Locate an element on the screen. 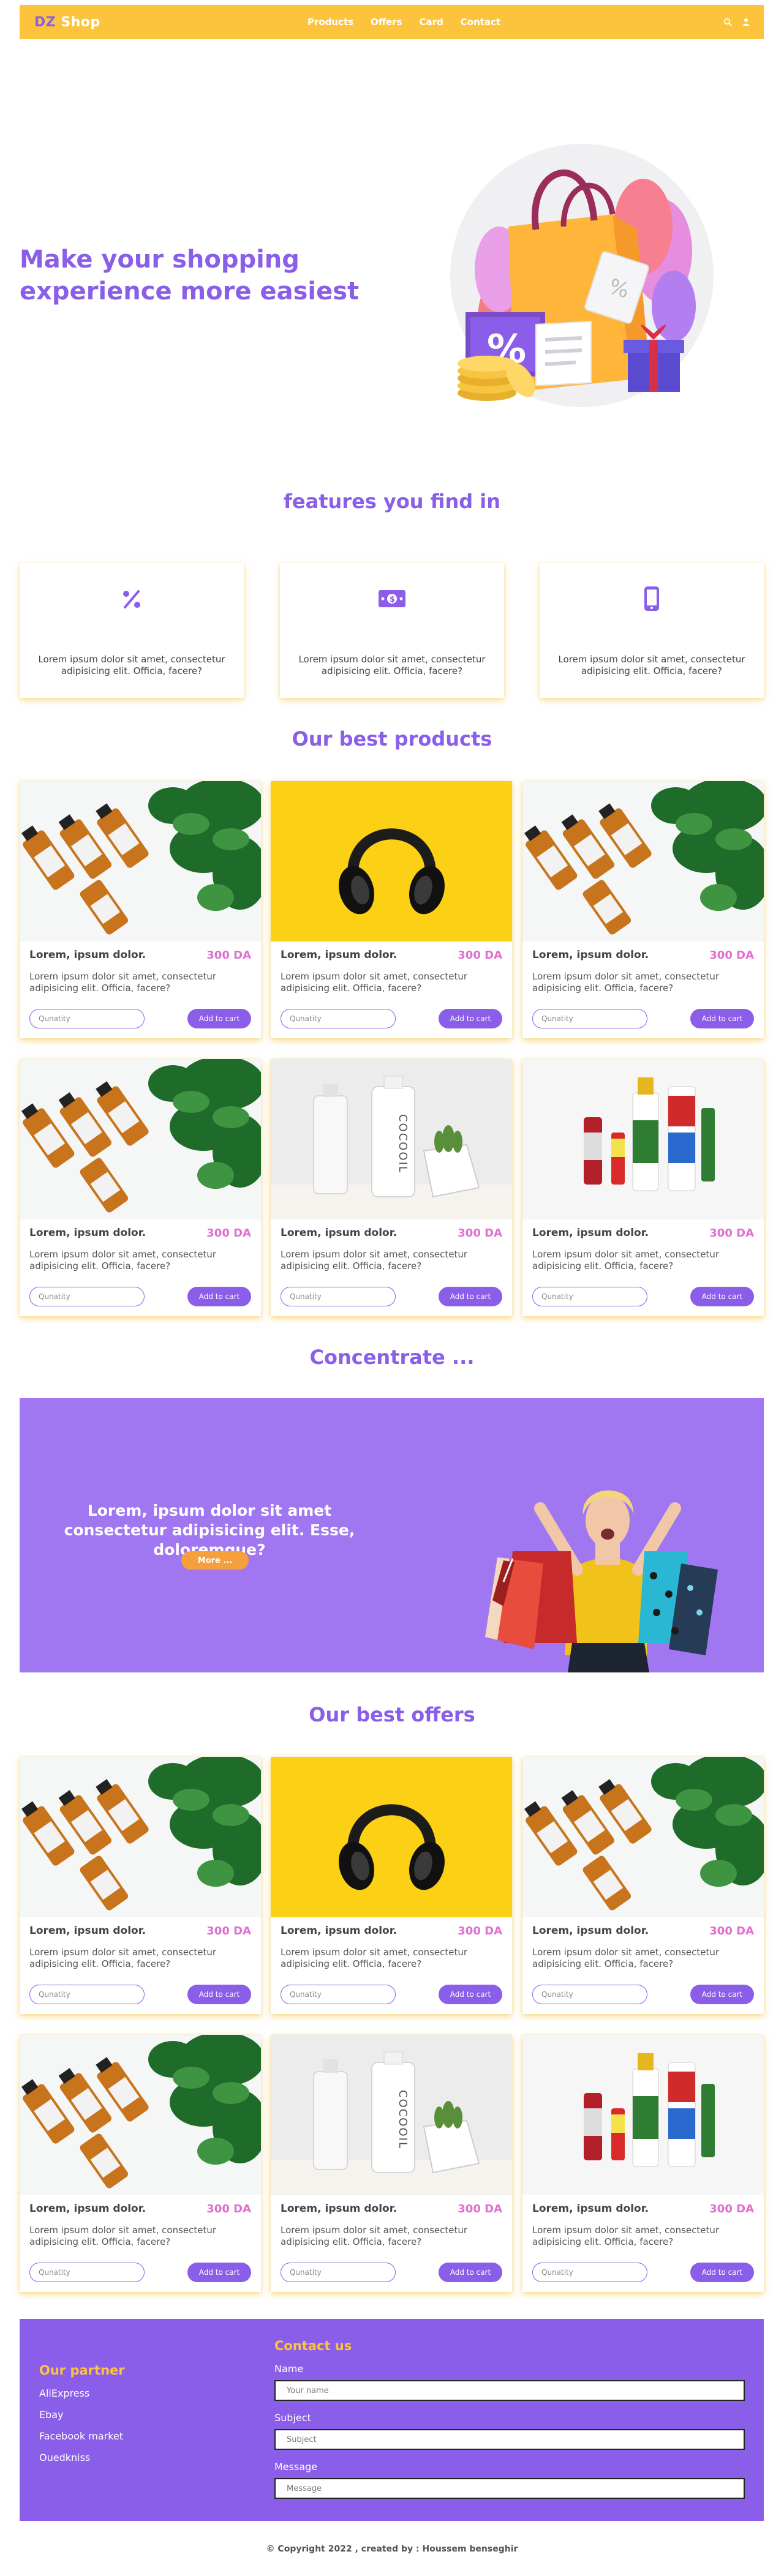  subject-field: Subject is located at coordinates (510, 2439).